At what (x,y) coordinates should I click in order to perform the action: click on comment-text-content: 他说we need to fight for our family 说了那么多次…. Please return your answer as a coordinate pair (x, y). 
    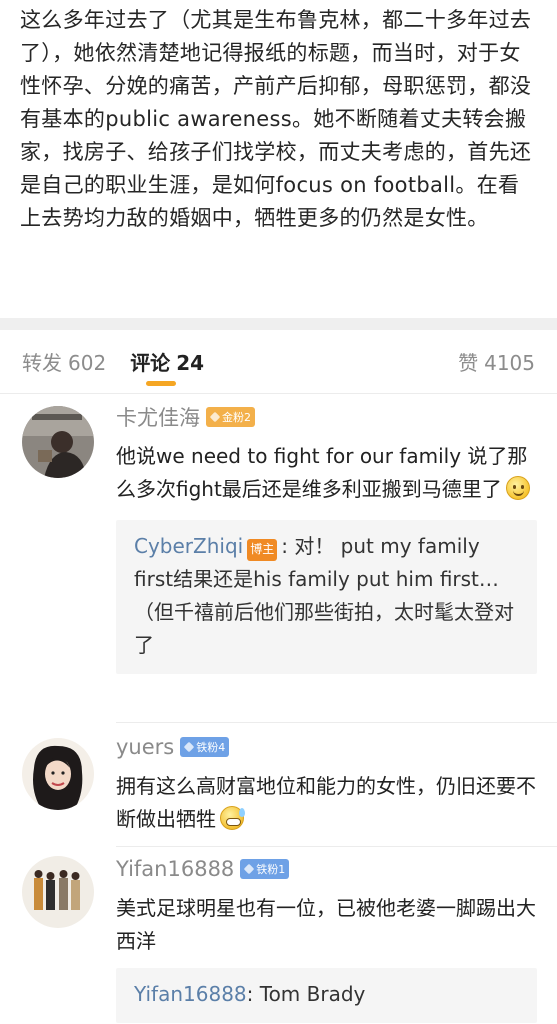
    Looking at the image, I should click on (322, 472).